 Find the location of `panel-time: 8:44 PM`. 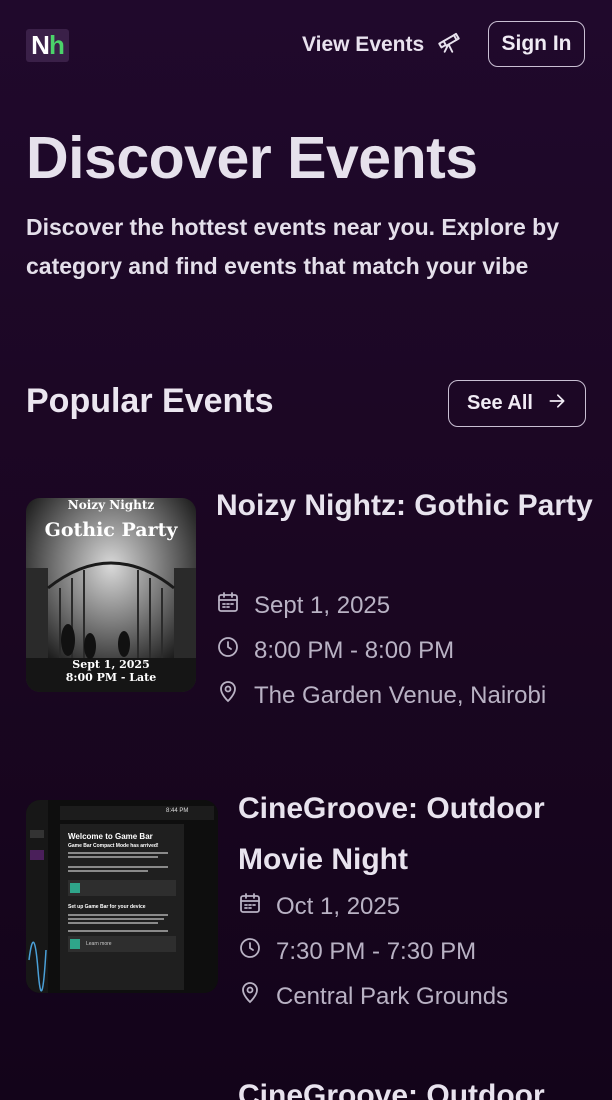

panel-time: 8:44 PM is located at coordinates (177, 811).